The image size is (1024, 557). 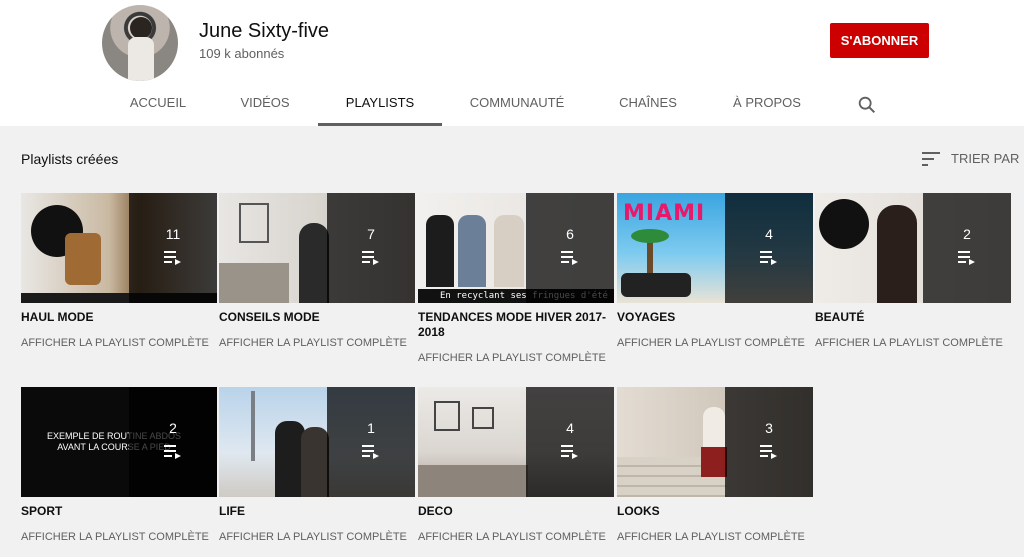 I want to click on channel-name: June Sixty-five, so click(x=264, y=31).